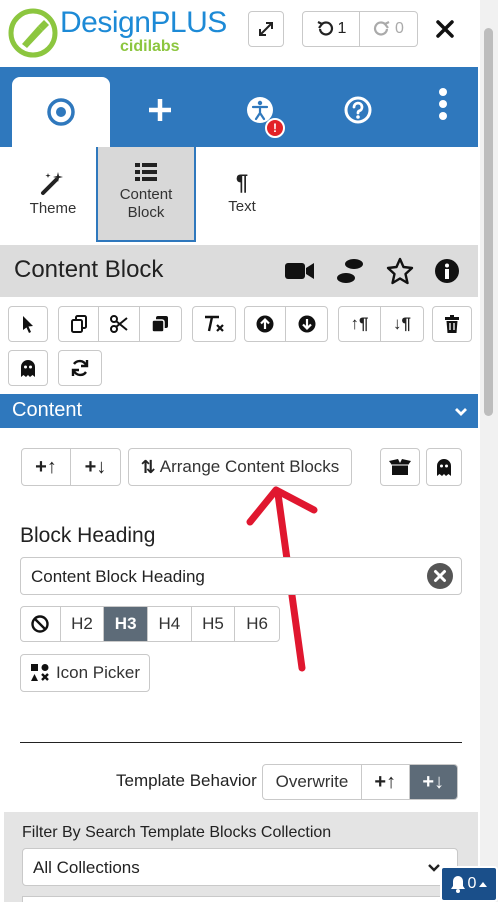  Describe the element at coordinates (262, 114) in the screenshot. I see `tab-accessibility: !` at that location.